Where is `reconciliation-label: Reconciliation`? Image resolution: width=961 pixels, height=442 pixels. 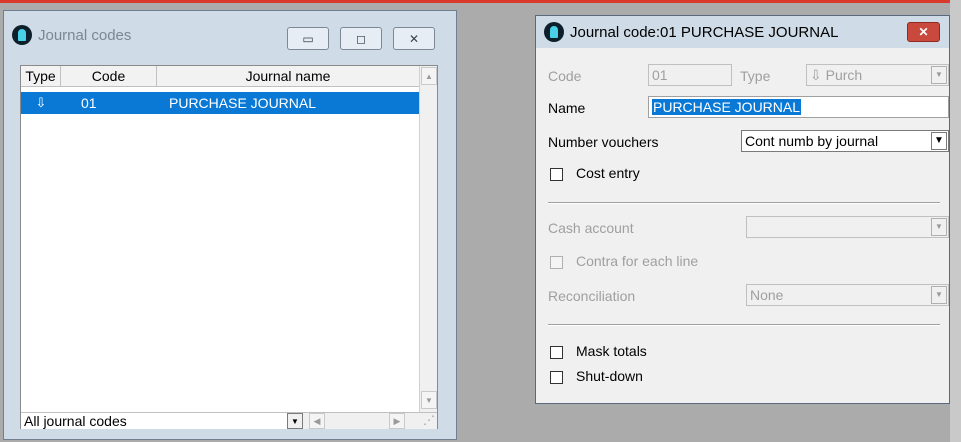
reconciliation-label: Reconciliation is located at coordinates (592, 296).